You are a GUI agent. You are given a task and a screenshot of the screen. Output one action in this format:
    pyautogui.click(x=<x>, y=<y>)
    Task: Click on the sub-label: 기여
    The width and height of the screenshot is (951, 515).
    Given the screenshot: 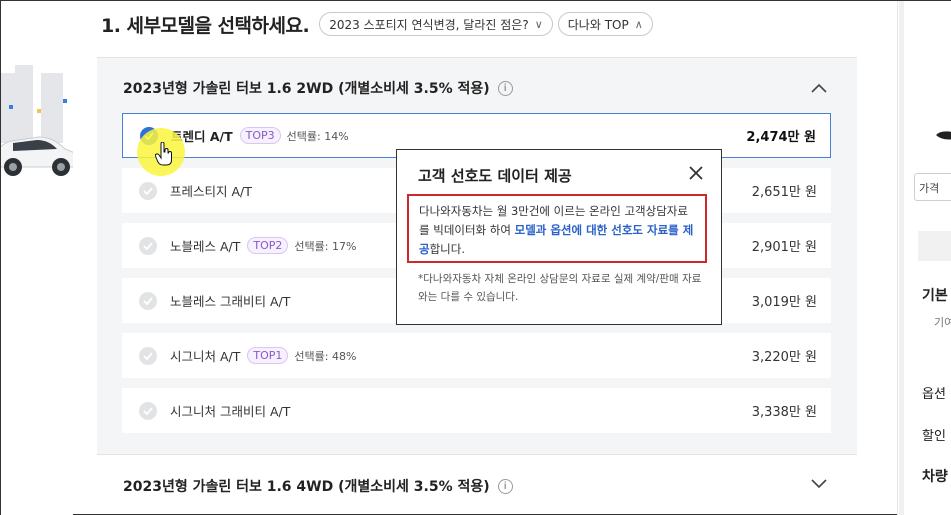 What is the action you would take?
    pyautogui.click(x=942, y=322)
    